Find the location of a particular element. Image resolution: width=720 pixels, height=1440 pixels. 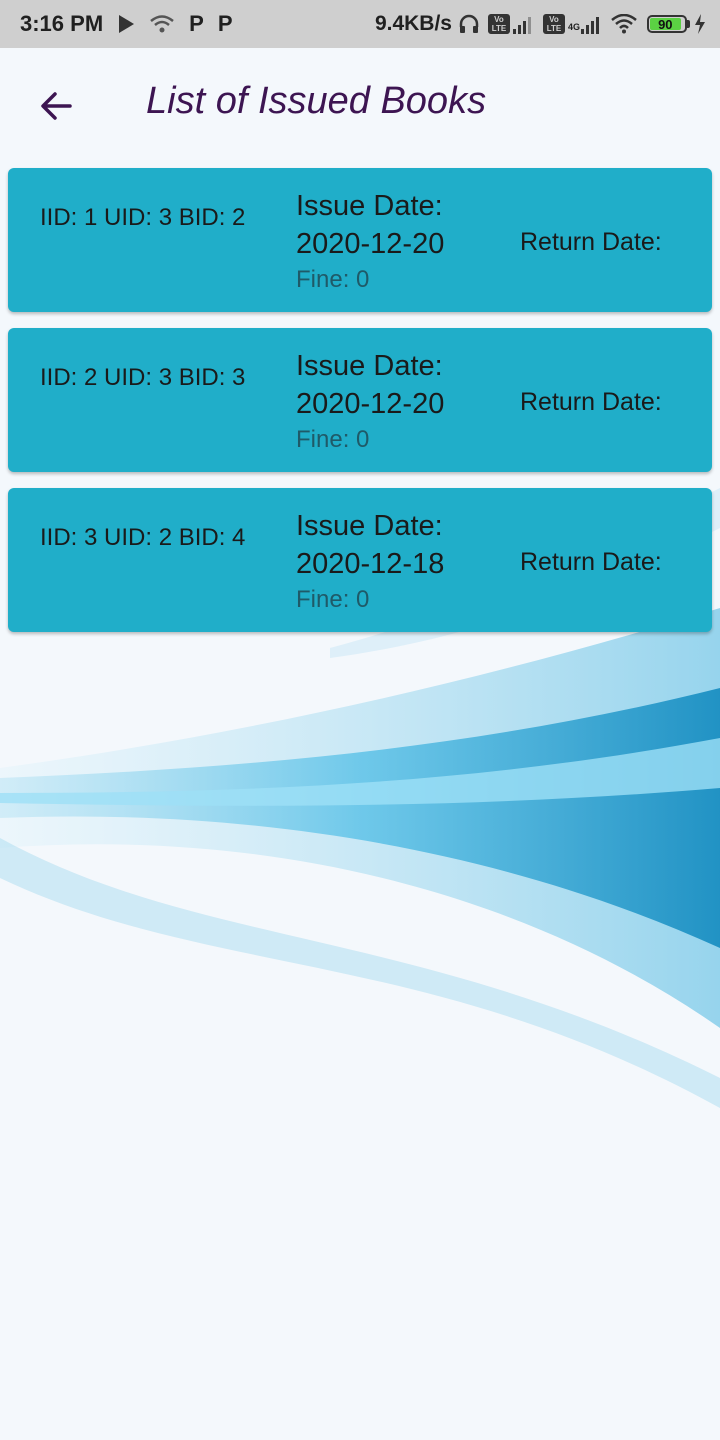

status-bar: 3:16 PM P P 9.4KB/s Vo LTE Vo LTE 4G 90 is located at coordinates (360, 24).